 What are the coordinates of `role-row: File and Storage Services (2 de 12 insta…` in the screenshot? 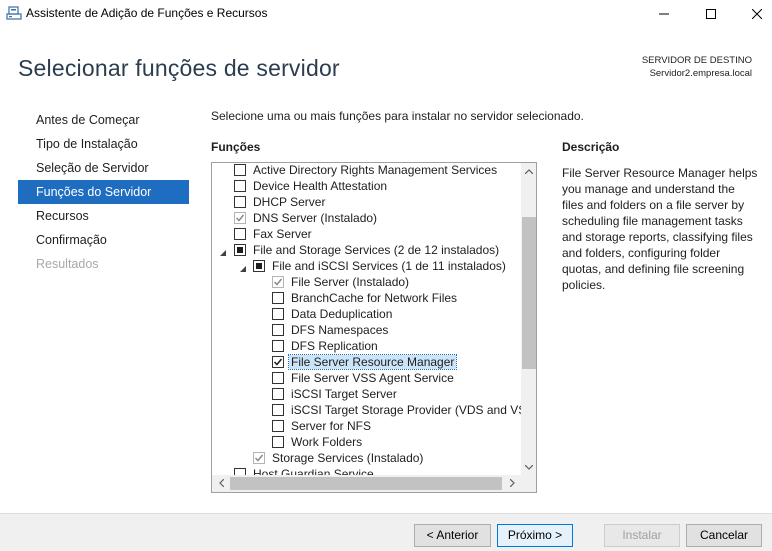 It's located at (366, 250).